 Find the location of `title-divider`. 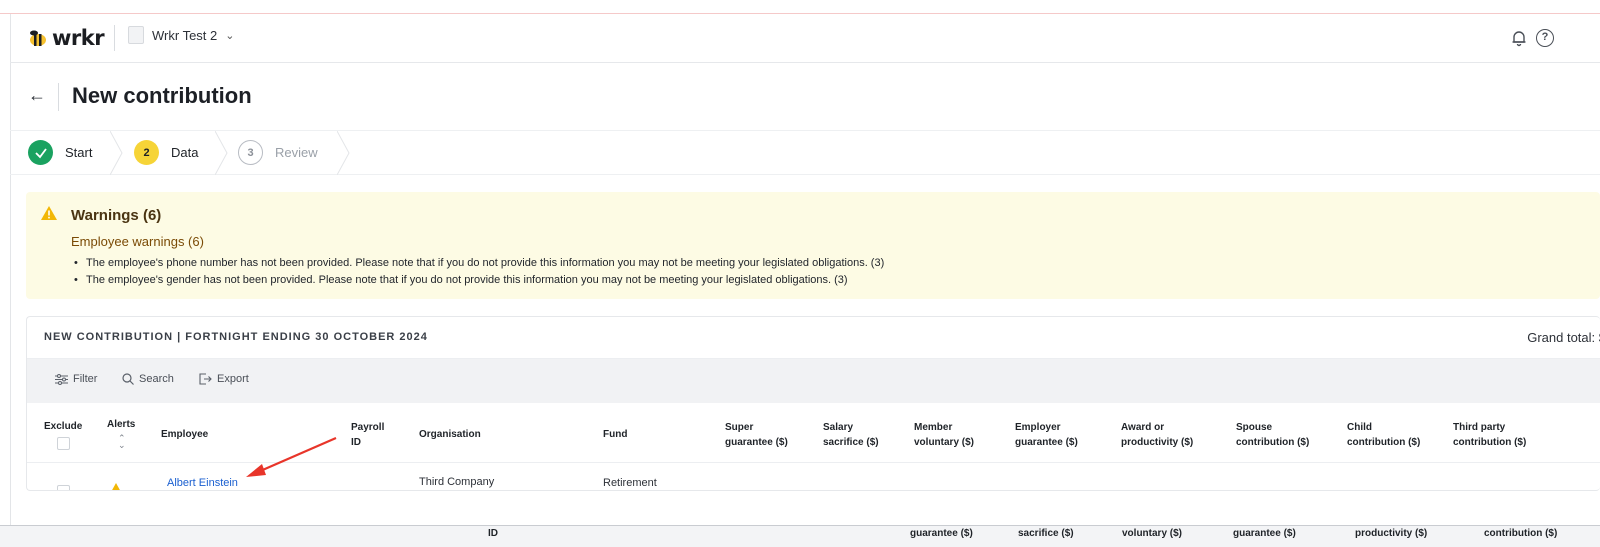

title-divider is located at coordinates (58, 97).